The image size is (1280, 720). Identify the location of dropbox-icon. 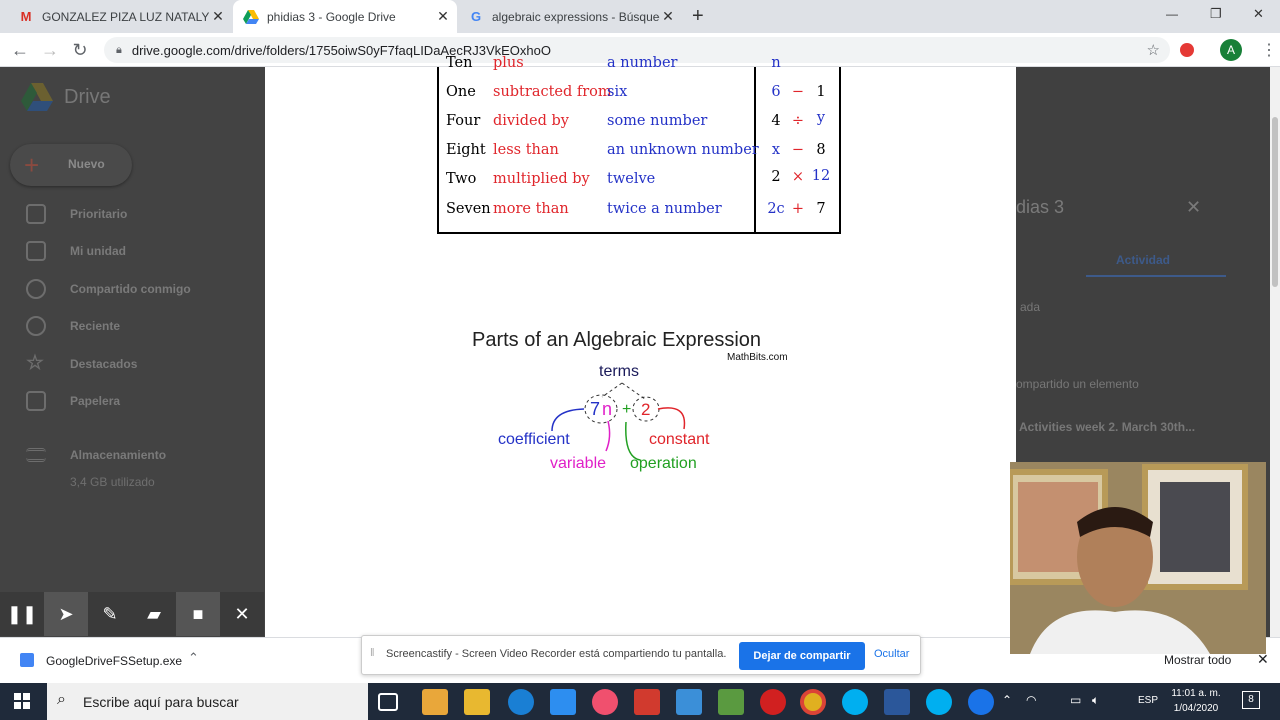
(563, 702).